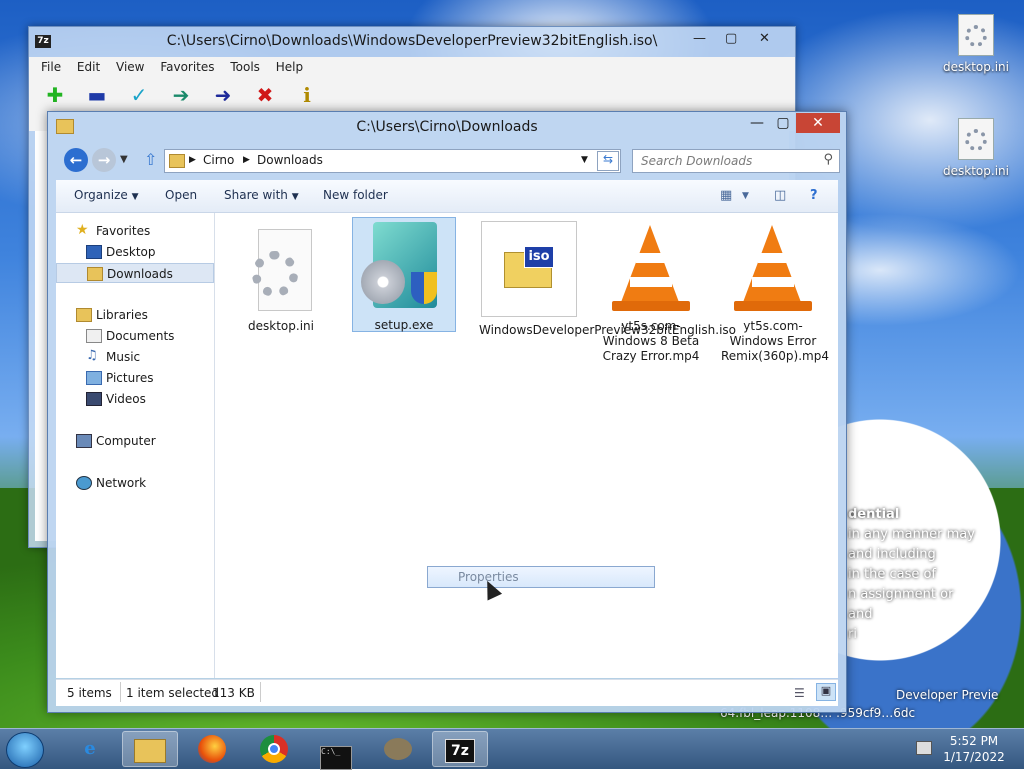  Describe the element at coordinates (135, 399) in the screenshot. I see `nav-videos: Videos` at that location.